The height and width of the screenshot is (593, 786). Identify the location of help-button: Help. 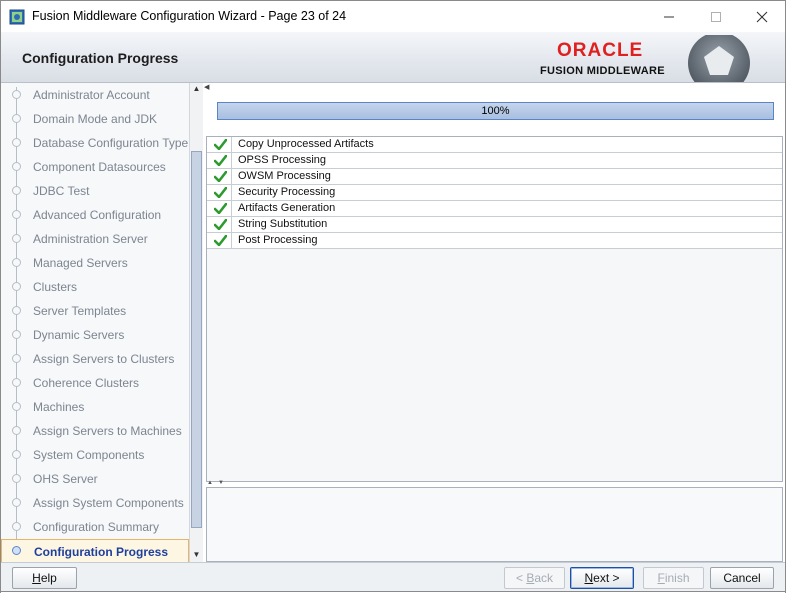
(44, 578).